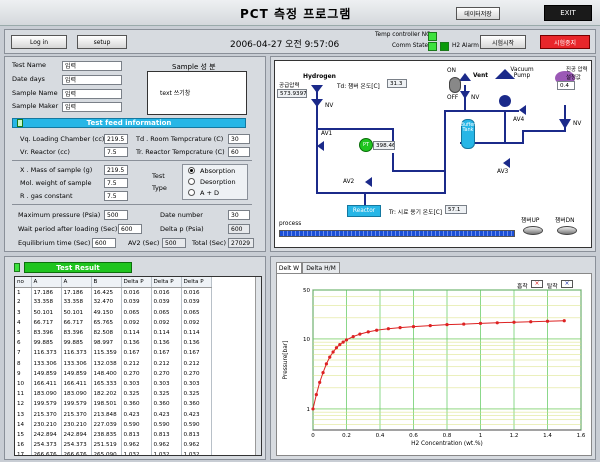 The height and width of the screenshot is (462, 600). What do you see at coordinates (113, 373) in the screenshot?
I see `table-row: 9 149.859 149.859 148.400 0.270 0.270 0.270` at bounding box center [113, 373].